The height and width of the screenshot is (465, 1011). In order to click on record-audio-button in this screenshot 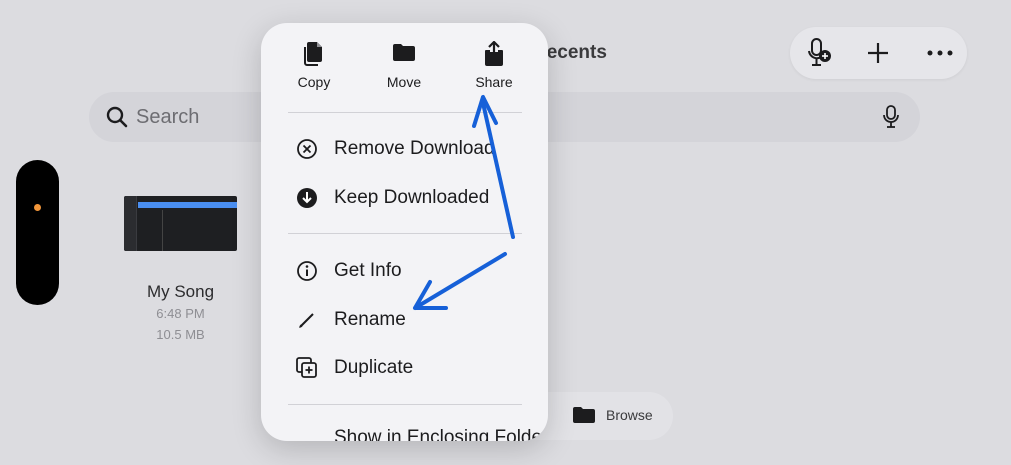, I will do `click(820, 53)`.